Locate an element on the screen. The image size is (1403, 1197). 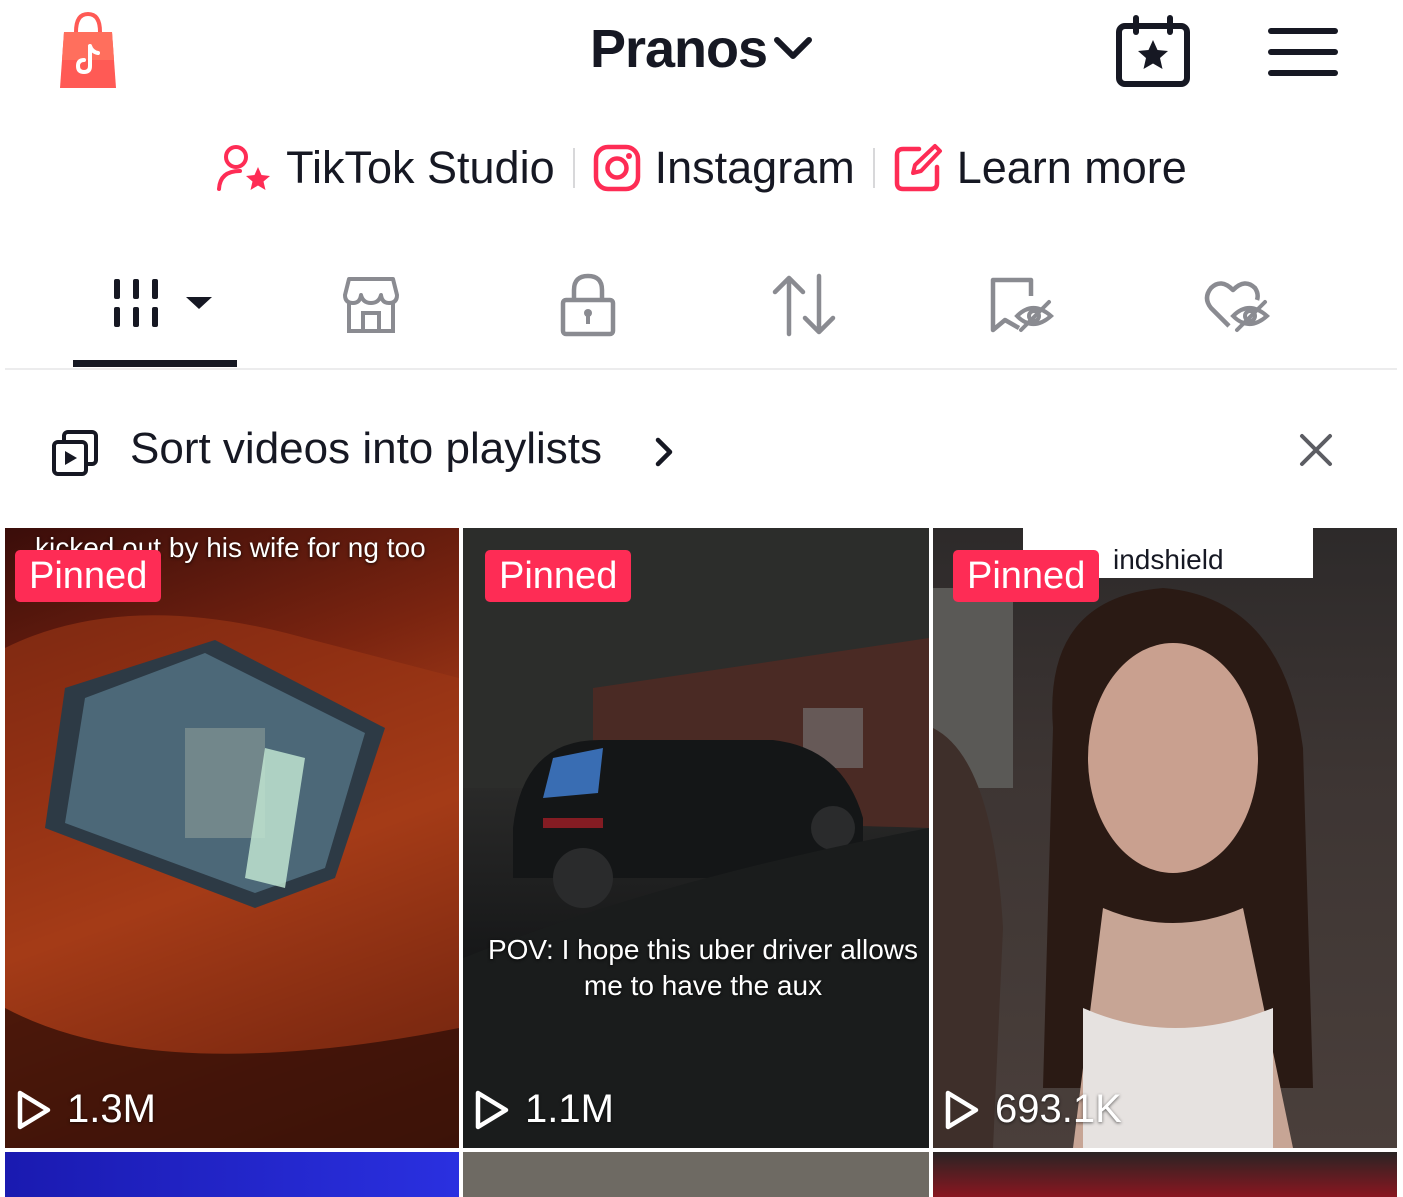
playlist-banner: Sort videos into playlists is located at coordinates (701, 453).